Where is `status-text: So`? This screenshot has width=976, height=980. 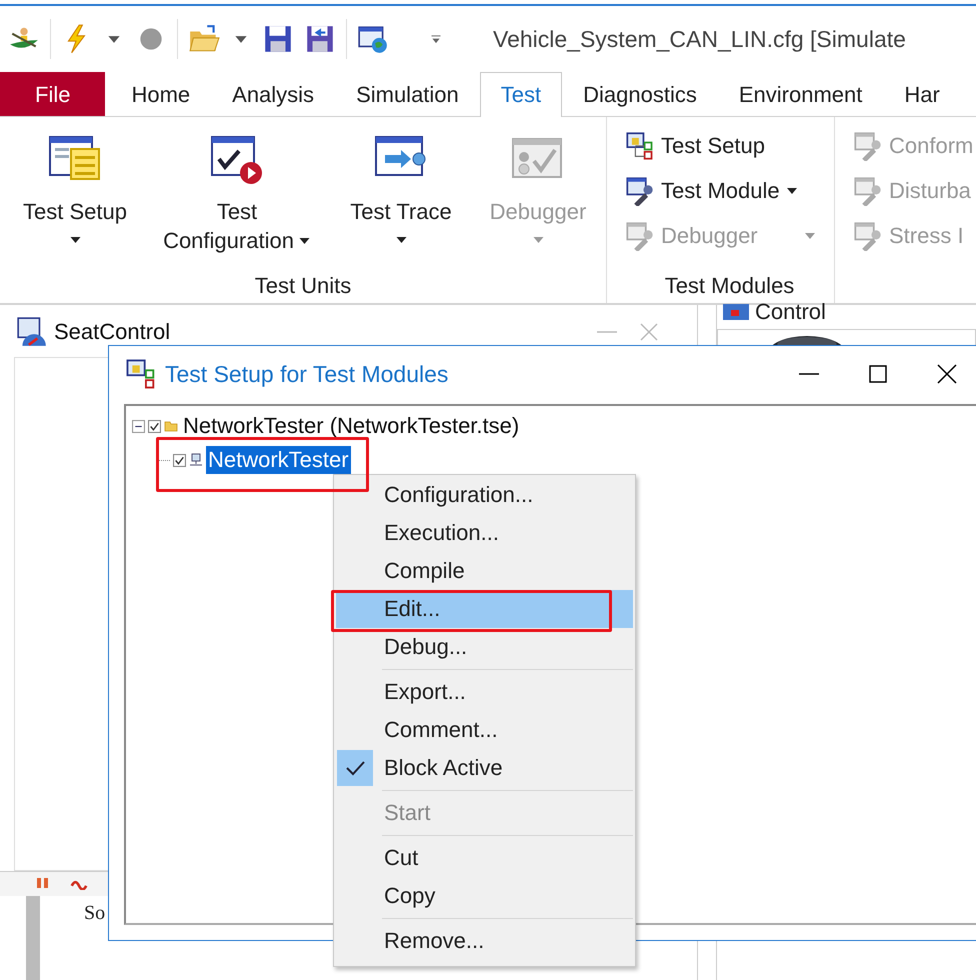
status-text: So is located at coordinates (95, 913).